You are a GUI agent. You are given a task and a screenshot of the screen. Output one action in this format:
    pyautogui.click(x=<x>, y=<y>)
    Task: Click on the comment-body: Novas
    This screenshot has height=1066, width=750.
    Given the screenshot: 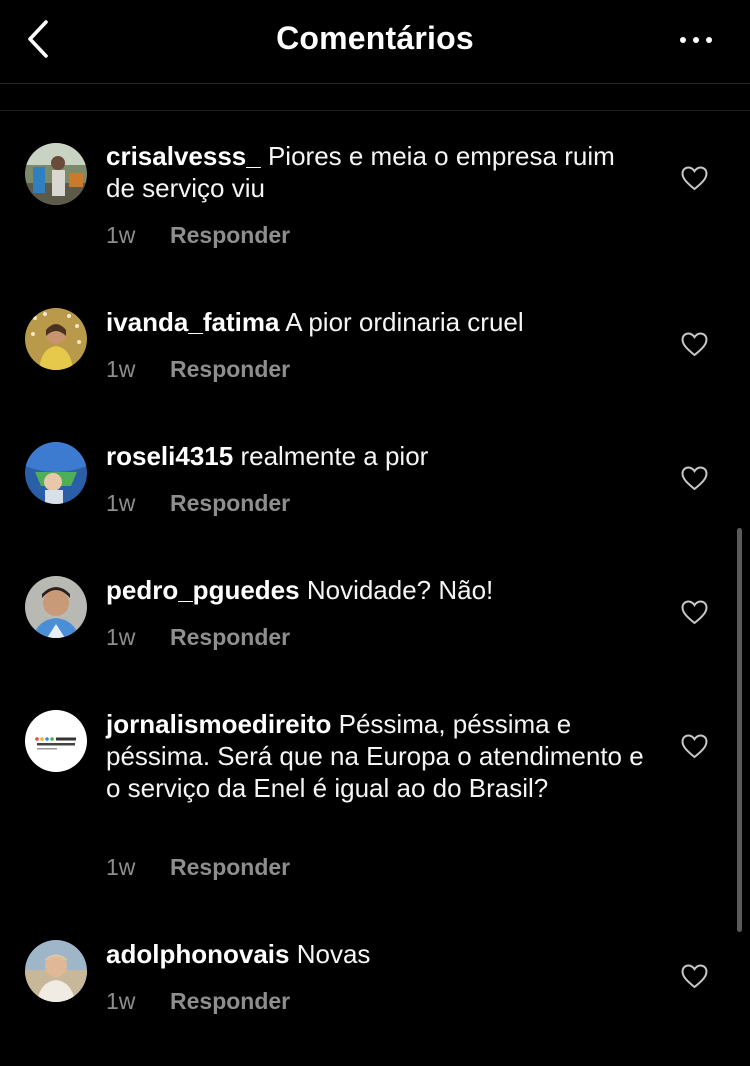 What is the action you would take?
    pyautogui.click(x=333, y=954)
    